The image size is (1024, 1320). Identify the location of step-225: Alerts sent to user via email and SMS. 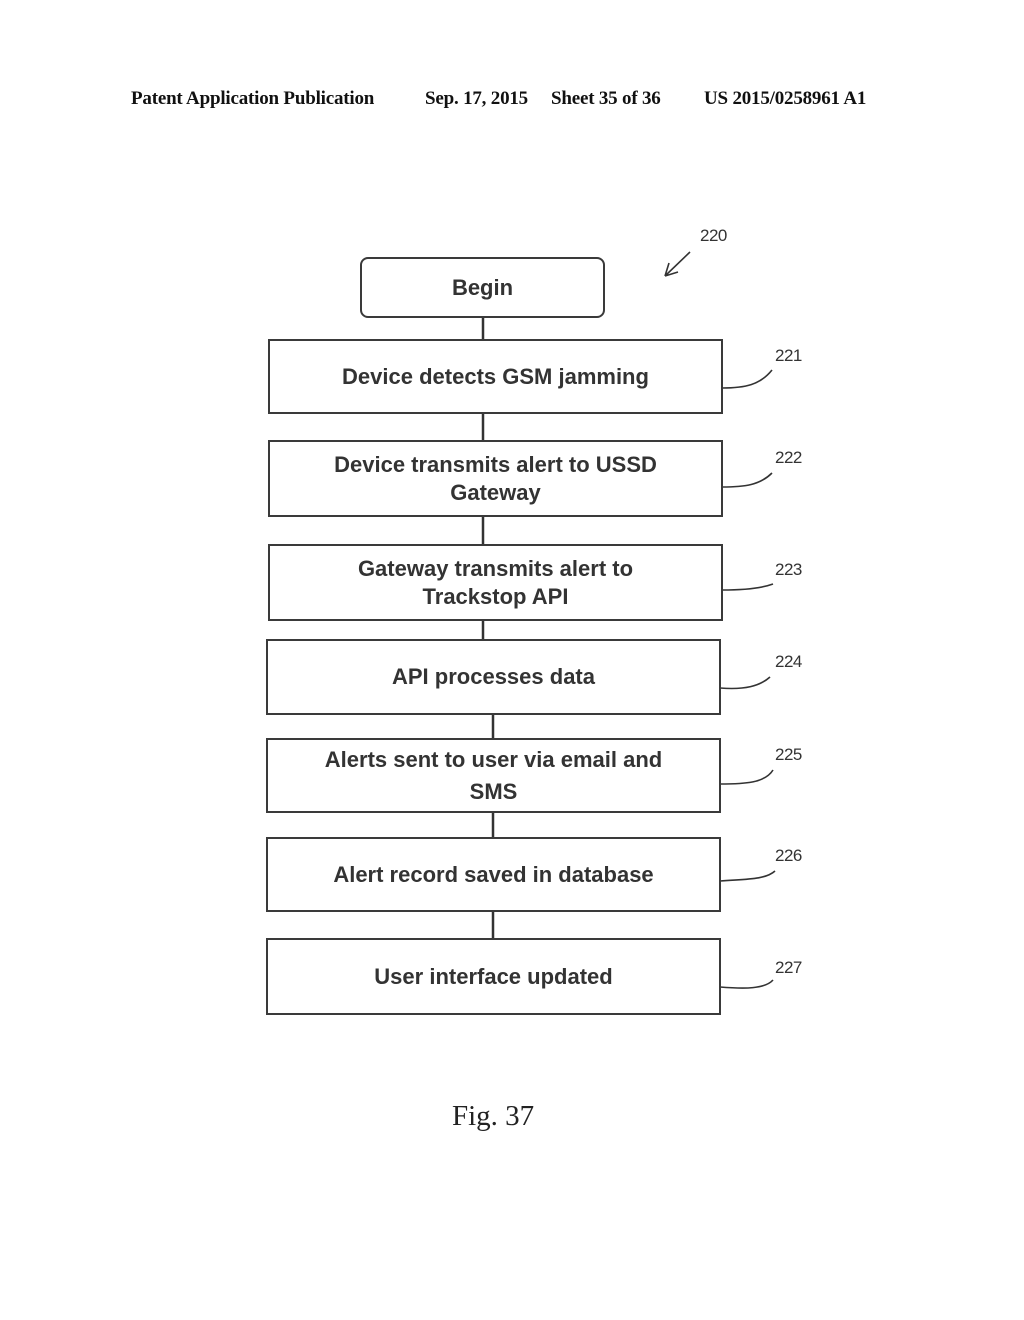
(493, 775).